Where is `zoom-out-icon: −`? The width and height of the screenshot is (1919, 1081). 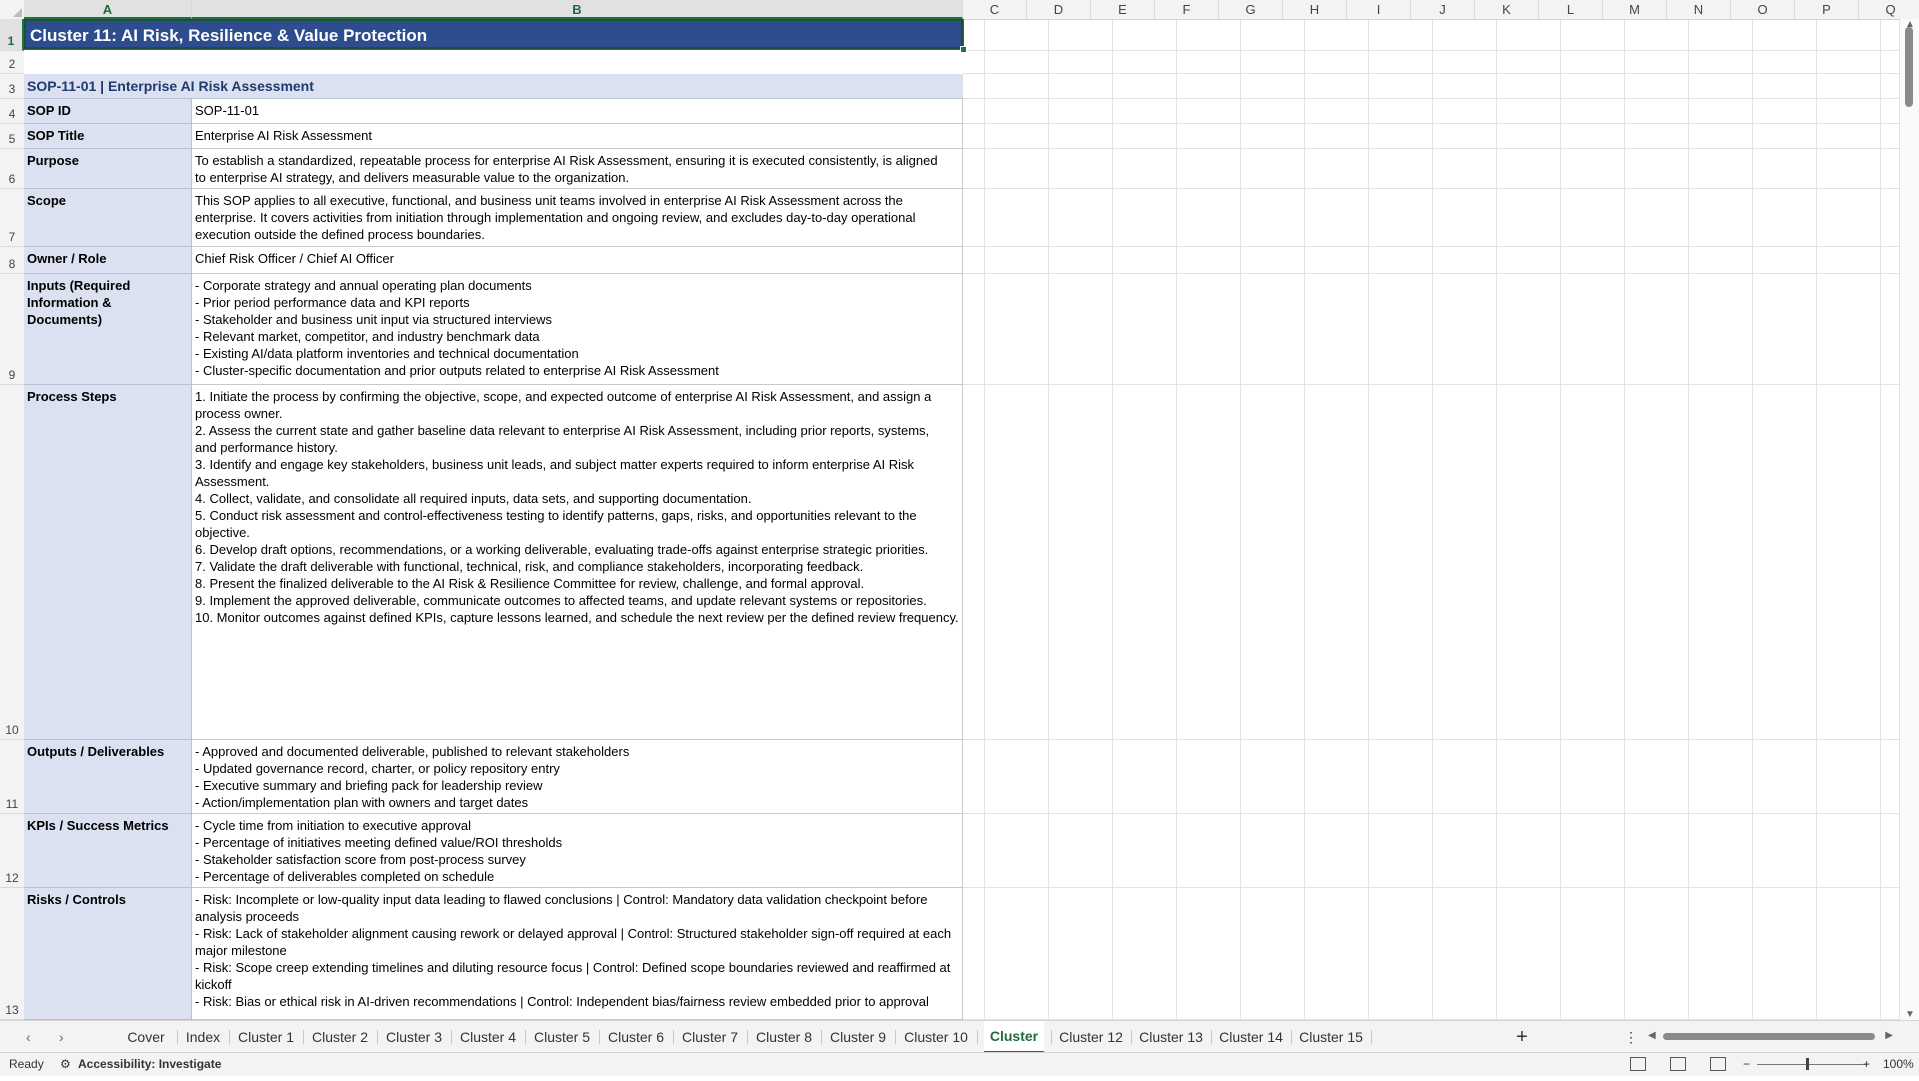
zoom-out-icon: − is located at coordinates (1746, 1064).